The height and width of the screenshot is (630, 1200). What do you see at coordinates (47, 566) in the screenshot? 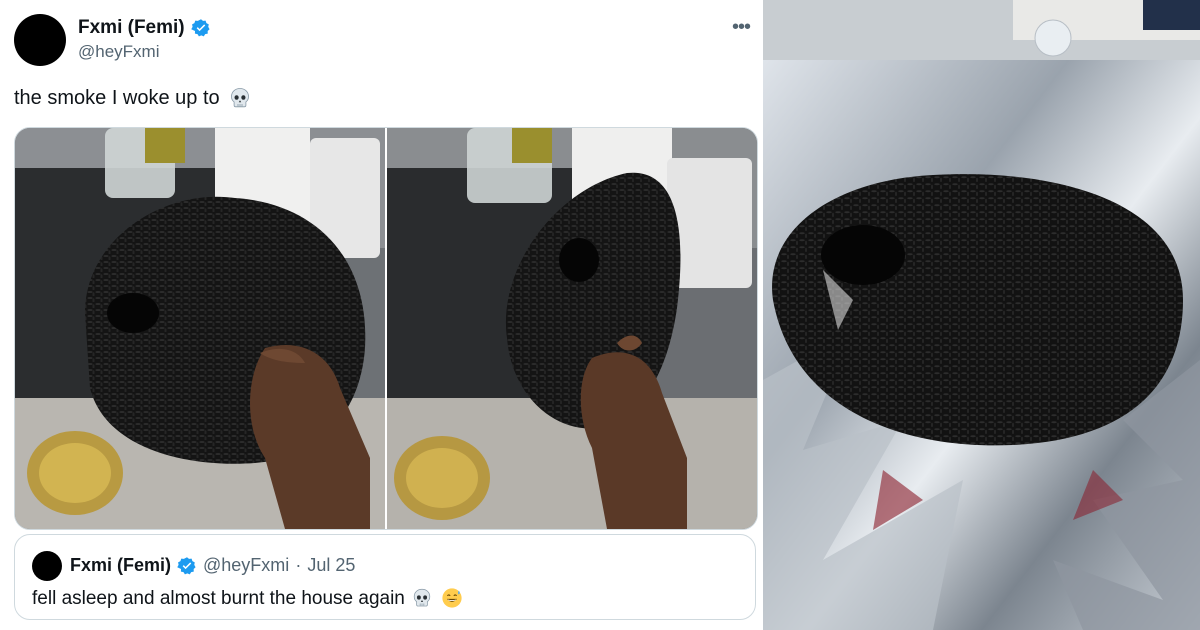
I see `quoted-avatar` at bounding box center [47, 566].